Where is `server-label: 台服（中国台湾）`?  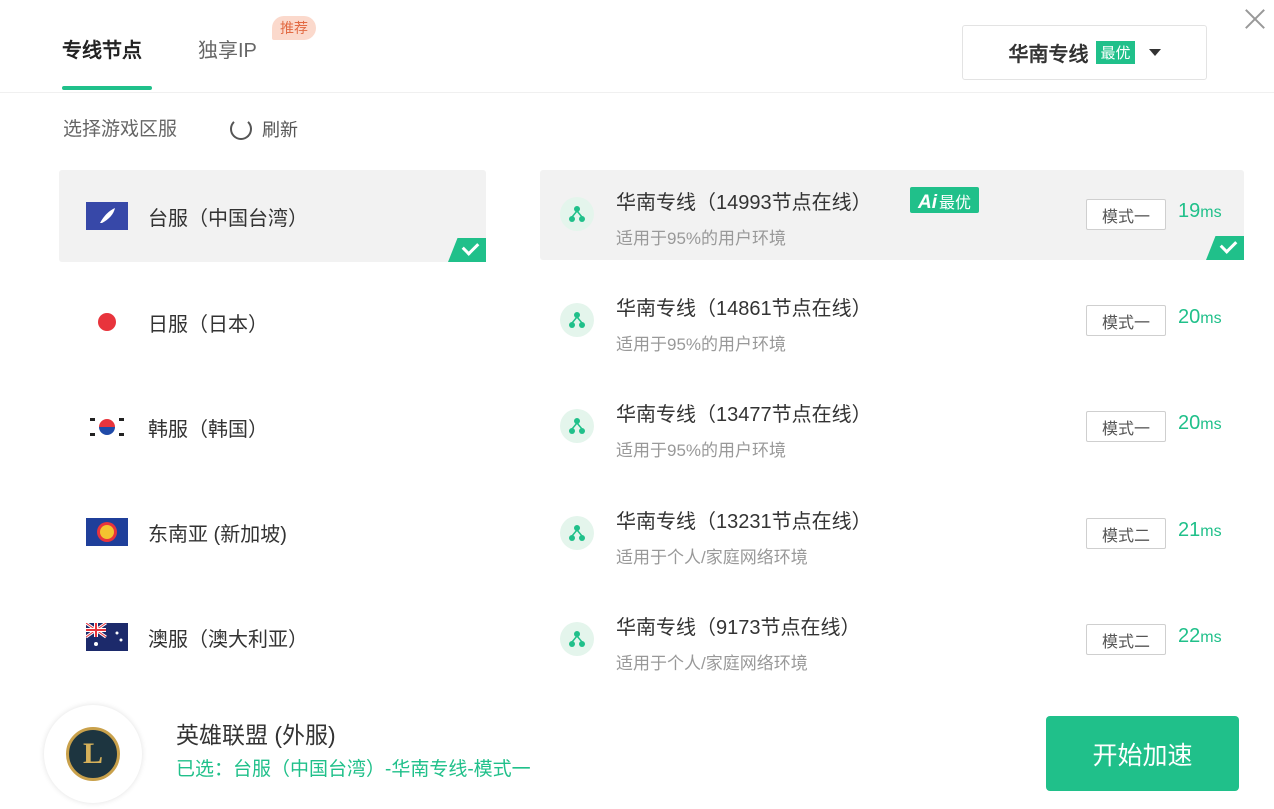
server-label: 台服（中国台湾） is located at coordinates (228, 218).